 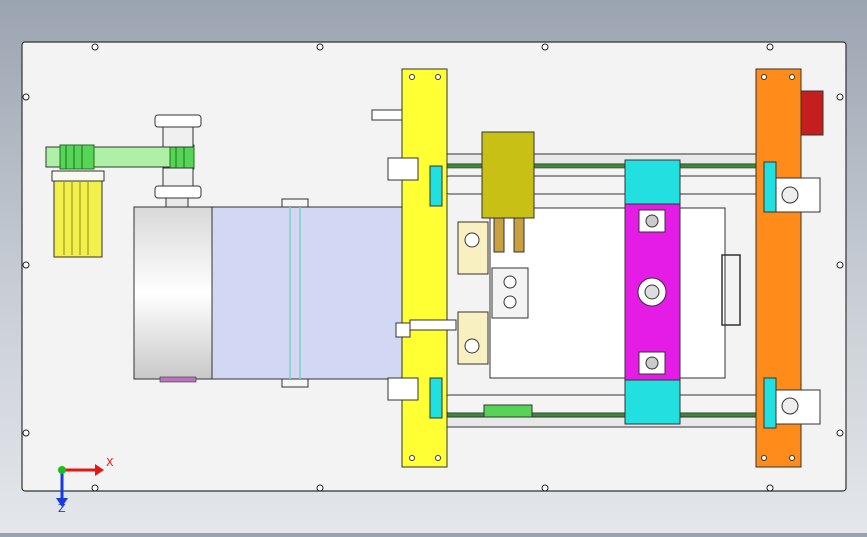 What do you see at coordinates (812, 113) in the screenshot?
I see `red-bracket` at bounding box center [812, 113].